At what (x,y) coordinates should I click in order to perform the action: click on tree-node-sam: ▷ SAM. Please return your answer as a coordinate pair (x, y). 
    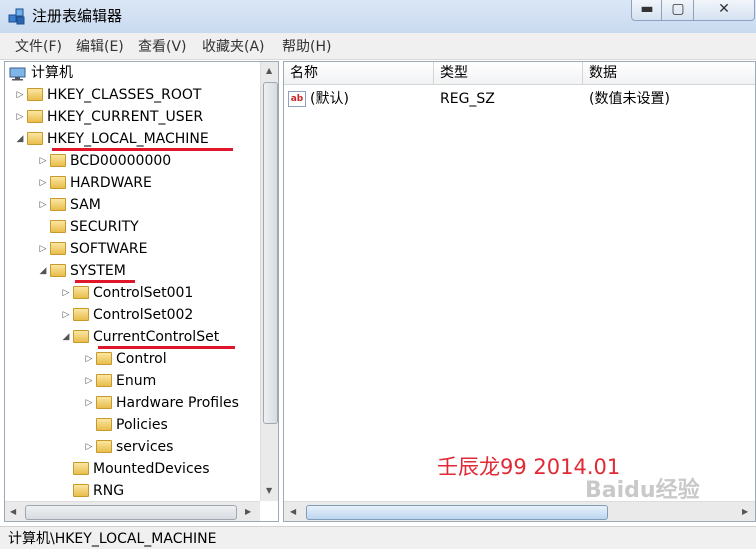
    Looking at the image, I should click on (68, 205).